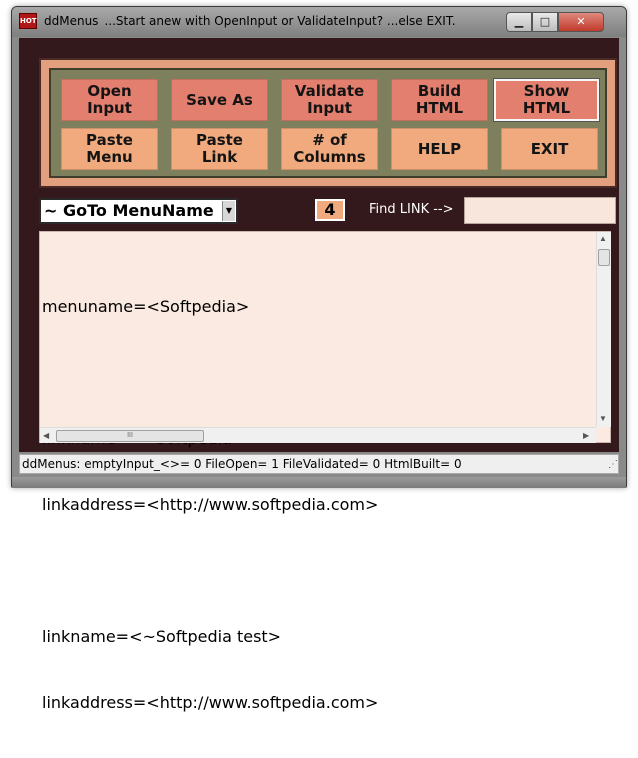 The image size is (638, 758). Describe the element at coordinates (318, 435) in the screenshot. I see `horizontal-scrollbar: ◀ III ▶` at that location.